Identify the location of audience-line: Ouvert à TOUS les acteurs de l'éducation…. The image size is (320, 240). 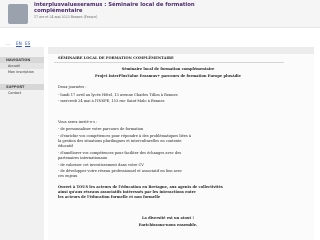
(140, 187).